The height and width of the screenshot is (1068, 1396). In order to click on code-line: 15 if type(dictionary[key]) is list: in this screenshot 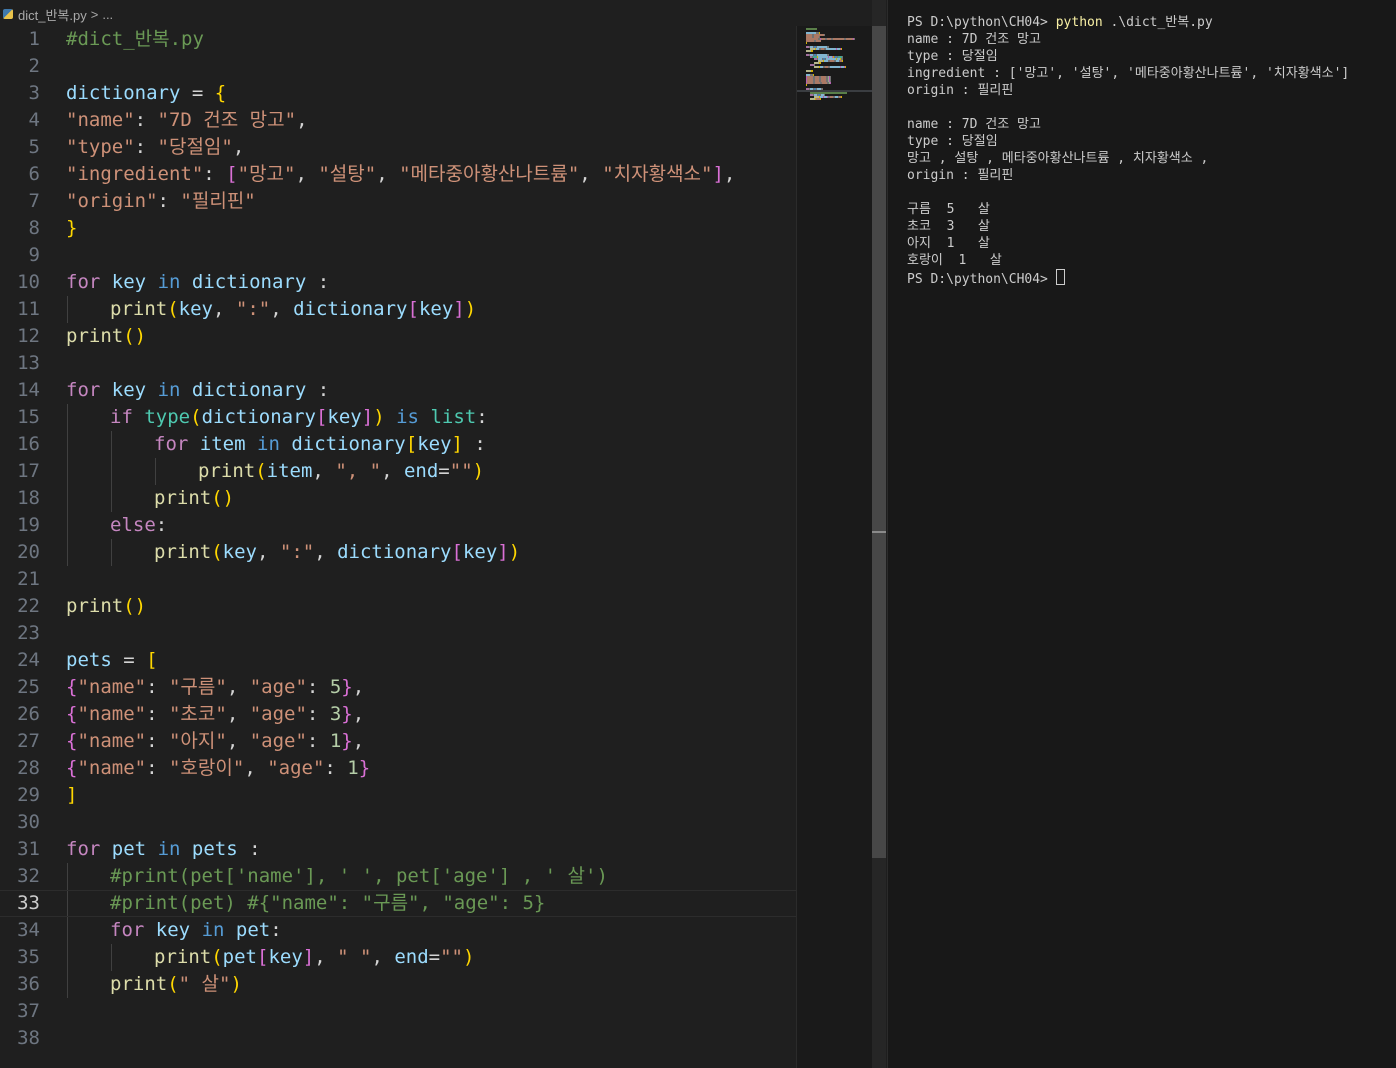, I will do `click(398, 417)`.